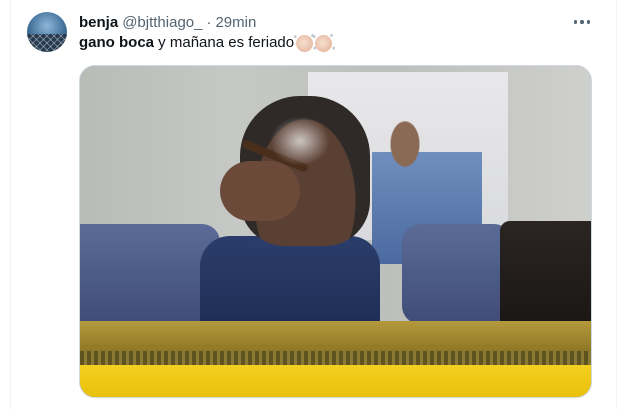  I want to click on photo-seat-left, so click(150, 274).